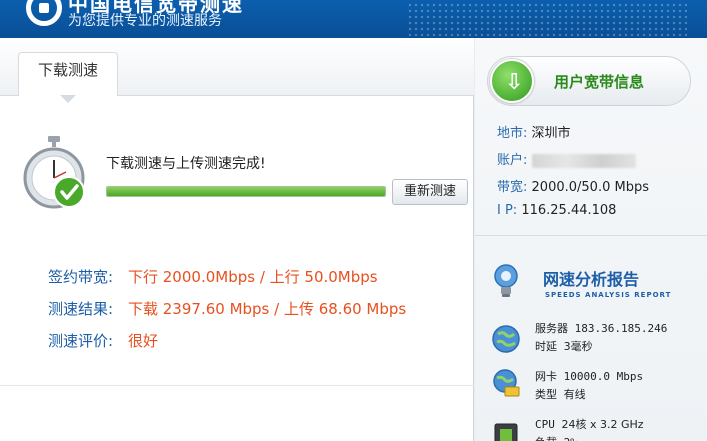 The height and width of the screenshot is (441, 707). Describe the element at coordinates (353, 19) in the screenshot. I see `app-header: 中国电信宽带测速 为您提供专业的测速服务` at that location.